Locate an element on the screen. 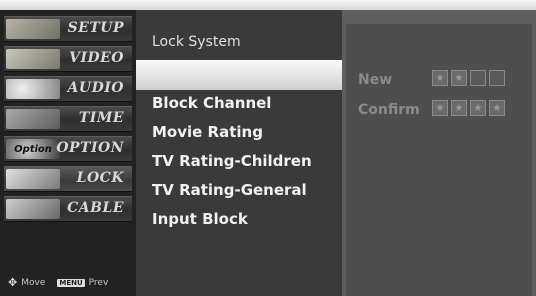  menu-footer-hints: ✥ Move MENU Prev is located at coordinates (58, 282).